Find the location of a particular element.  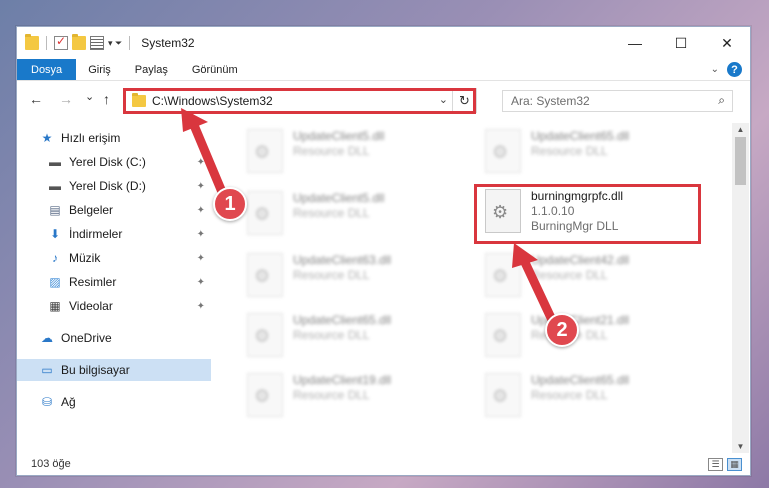

file-name: UpdateClient19.dll is located at coordinates (342, 380).